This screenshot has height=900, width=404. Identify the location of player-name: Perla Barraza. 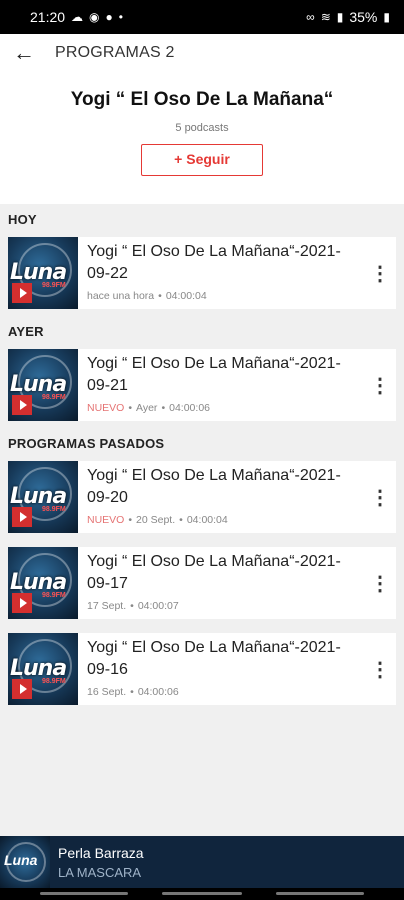
(101, 853).